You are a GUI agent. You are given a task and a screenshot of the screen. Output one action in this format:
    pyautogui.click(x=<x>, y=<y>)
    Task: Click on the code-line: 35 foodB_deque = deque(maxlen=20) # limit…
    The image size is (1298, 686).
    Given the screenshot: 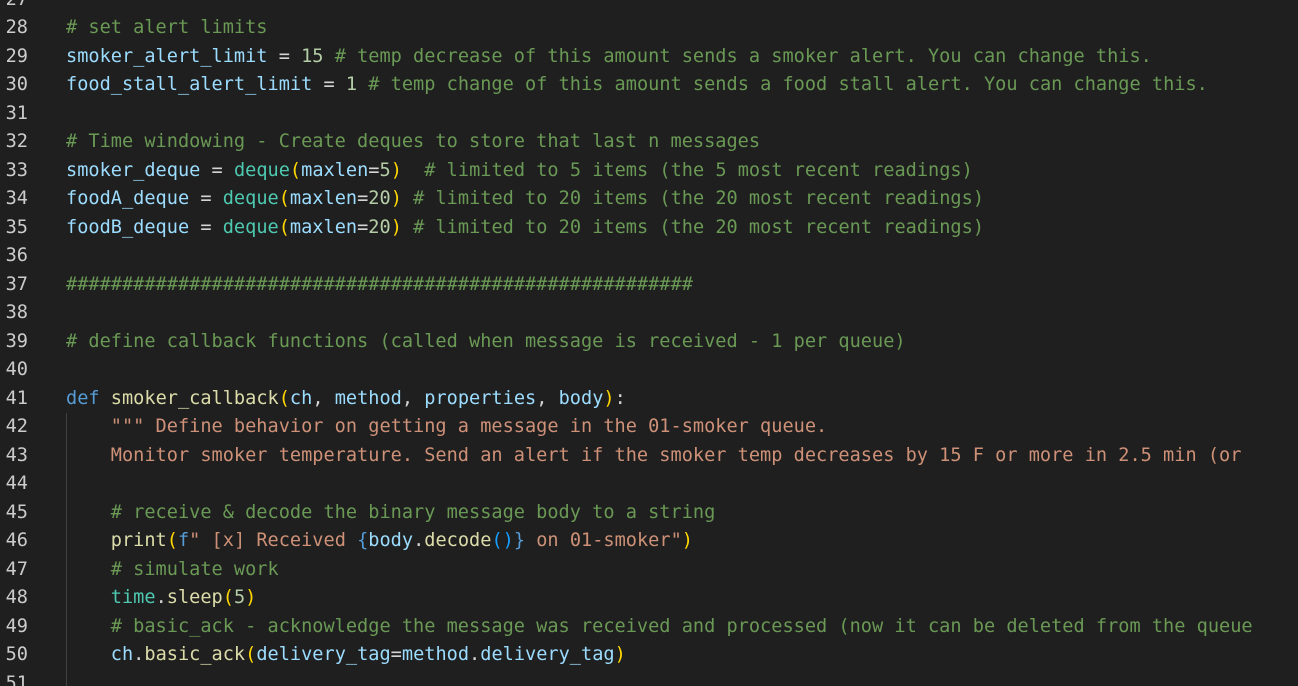 What is the action you would take?
    pyautogui.click(x=649, y=228)
    